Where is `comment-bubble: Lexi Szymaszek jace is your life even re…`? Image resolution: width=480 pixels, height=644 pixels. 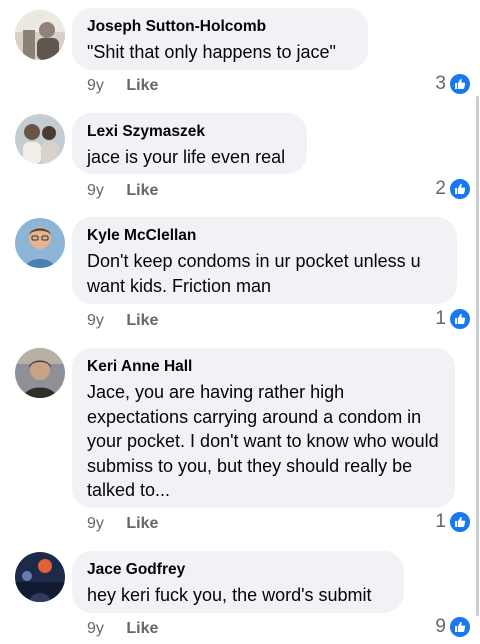
comment-bubble: Lexi Szymaszek jace is your life even re… is located at coordinates (189, 143).